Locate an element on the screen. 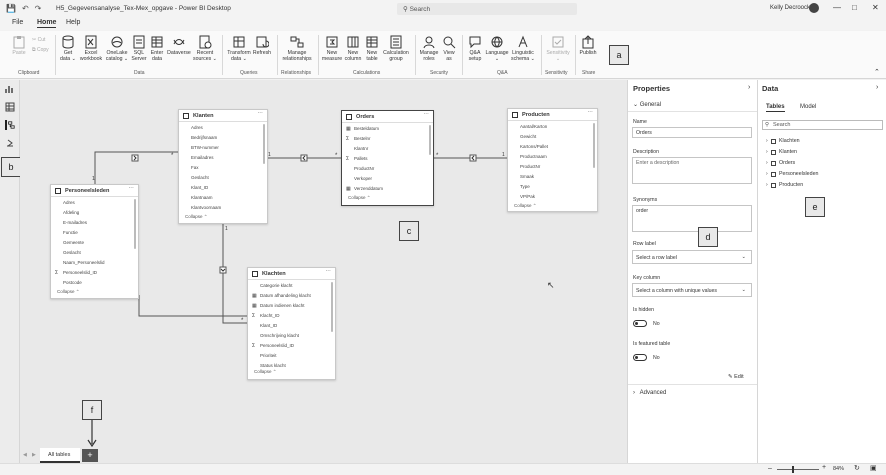 This screenshot has width=886, height=475. cut-button: ✂ Cut is located at coordinates (38, 40).